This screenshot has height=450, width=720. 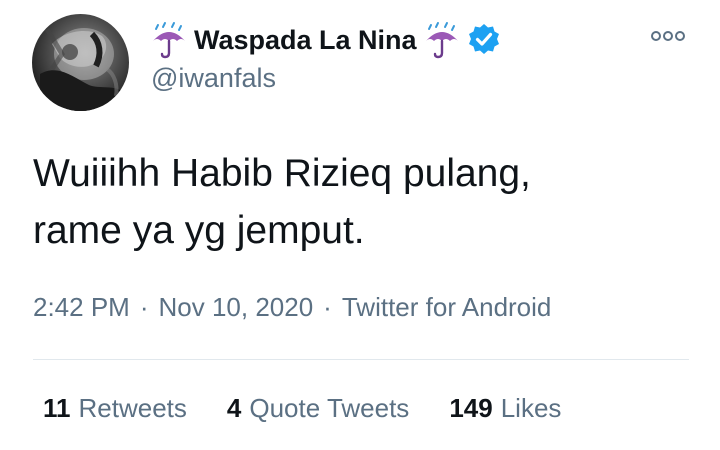 What do you see at coordinates (447, 307) in the screenshot?
I see `tweet-source: Twitter for Android` at bounding box center [447, 307].